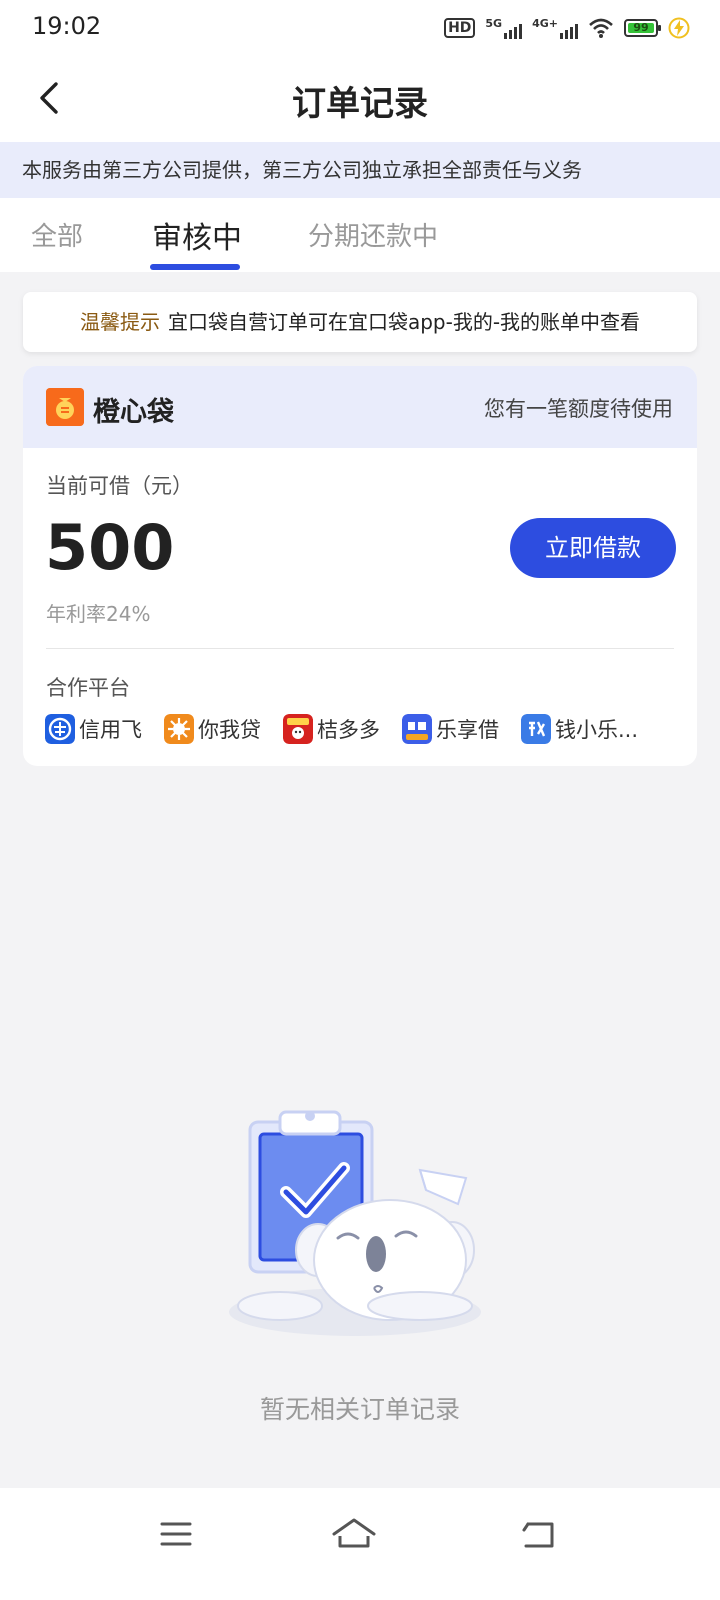 This screenshot has height=1600, width=720. What do you see at coordinates (642, 28) in the screenshot?
I see `battery-icon: 99` at bounding box center [642, 28].